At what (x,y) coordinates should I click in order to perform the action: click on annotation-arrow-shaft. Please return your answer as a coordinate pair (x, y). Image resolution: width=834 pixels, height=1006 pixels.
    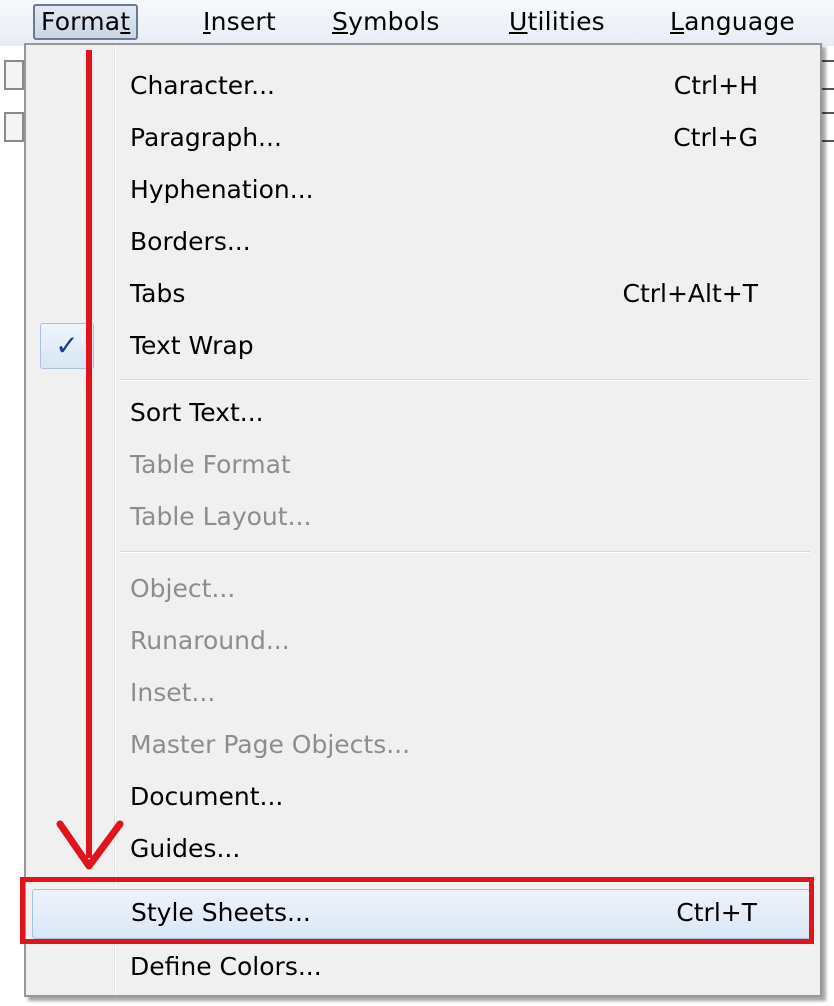
    Looking at the image, I should click on (89, 454).